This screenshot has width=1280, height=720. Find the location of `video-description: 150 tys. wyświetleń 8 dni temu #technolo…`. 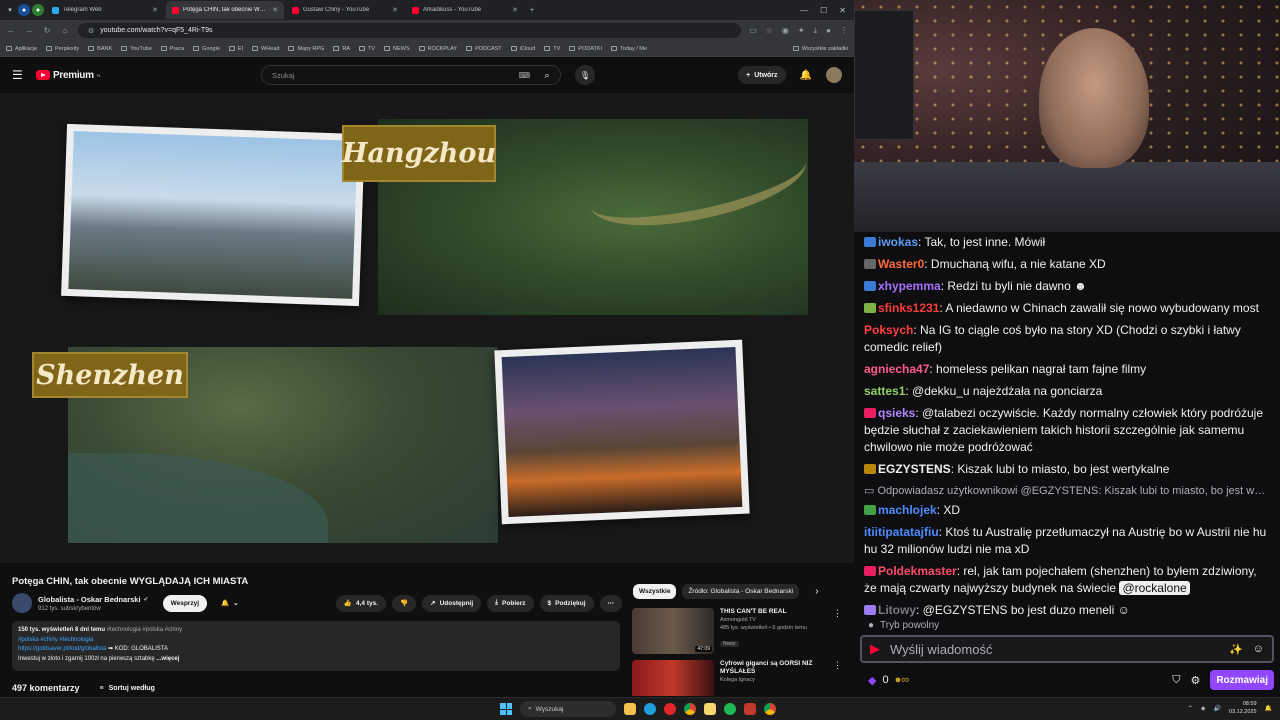

video-description: 150 tys. wyświetleń 8 dni temu #technolo… is located at coordinates (316, 646).